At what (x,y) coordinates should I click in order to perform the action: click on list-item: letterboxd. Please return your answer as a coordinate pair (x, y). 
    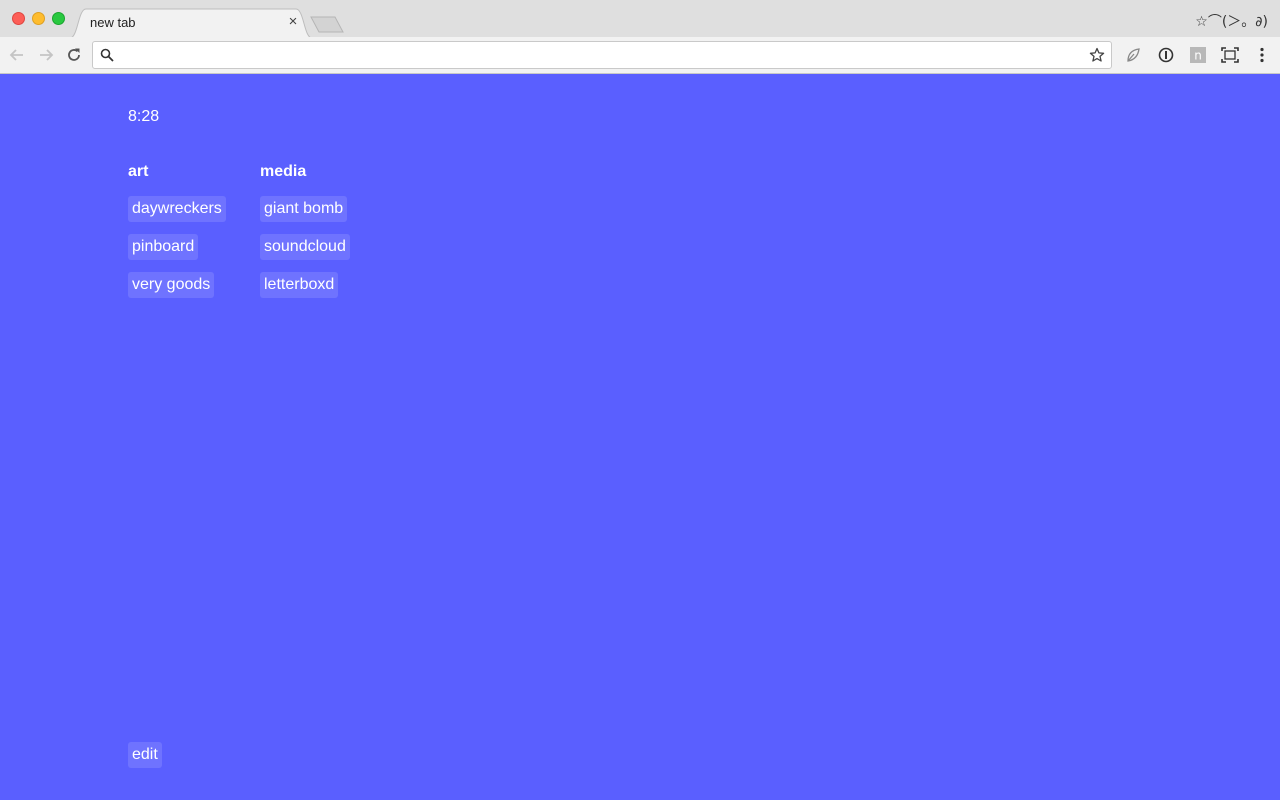
    Looking at the image, I should click on (305, 291).